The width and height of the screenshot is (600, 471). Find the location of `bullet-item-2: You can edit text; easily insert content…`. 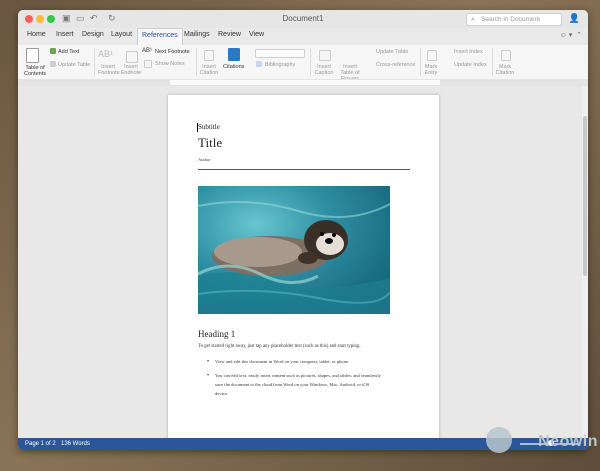

bullet-item-2: You can edit text; easily insert content… is located at coordinates (298, 375).